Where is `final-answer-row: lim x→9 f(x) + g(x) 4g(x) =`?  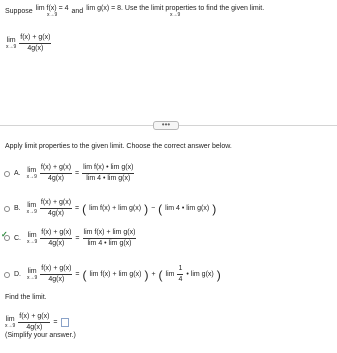 final-answer-row: lim x→9 f(x) + g(x) 4g(x) = is located at coordinates (37, 322).